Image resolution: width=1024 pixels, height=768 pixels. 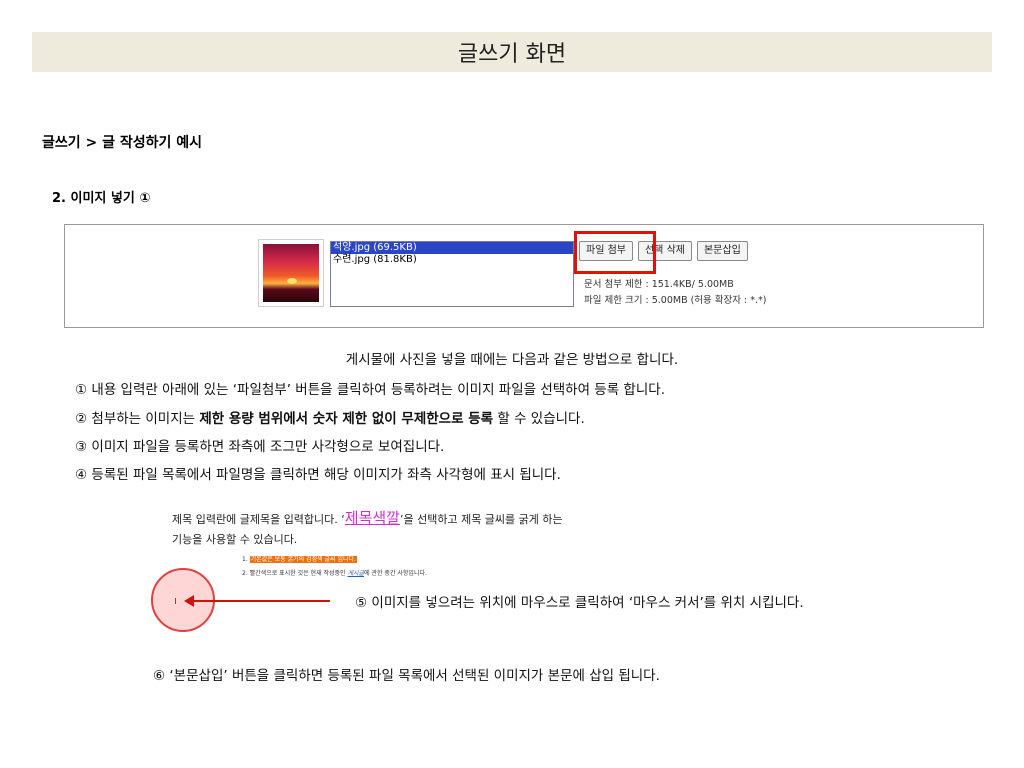 I want to click on insert-into-body-button: 본문삽입, so click(x=722, y=251).